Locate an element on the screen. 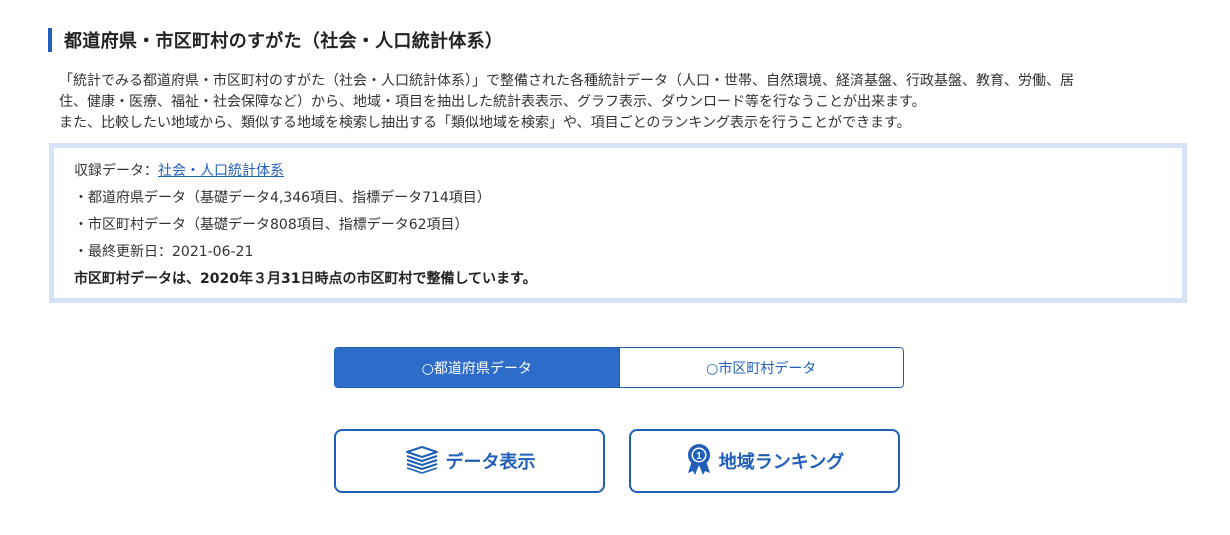 This screenshot has width=1230, height=535. source-link: 社会・人口統計体系 is located at coordinates (221, 171).